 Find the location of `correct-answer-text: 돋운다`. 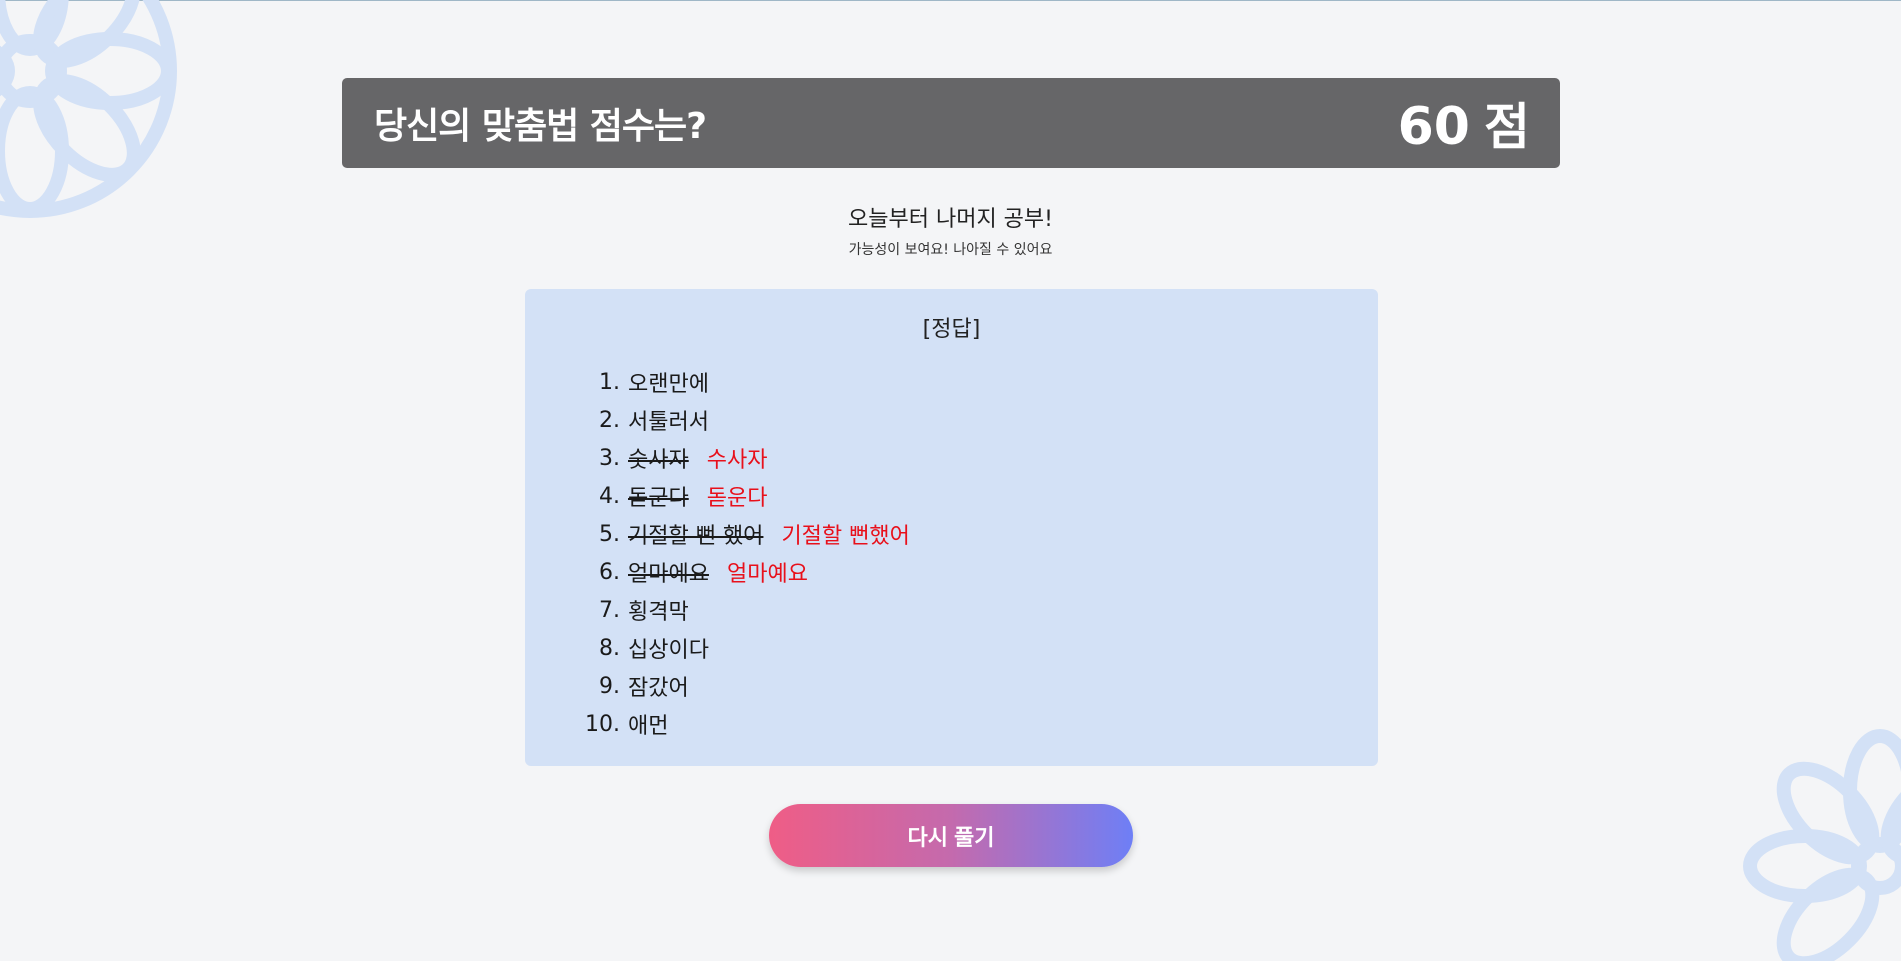

correct-answer-text: 돋운다 is located at coordinates (737, 498).